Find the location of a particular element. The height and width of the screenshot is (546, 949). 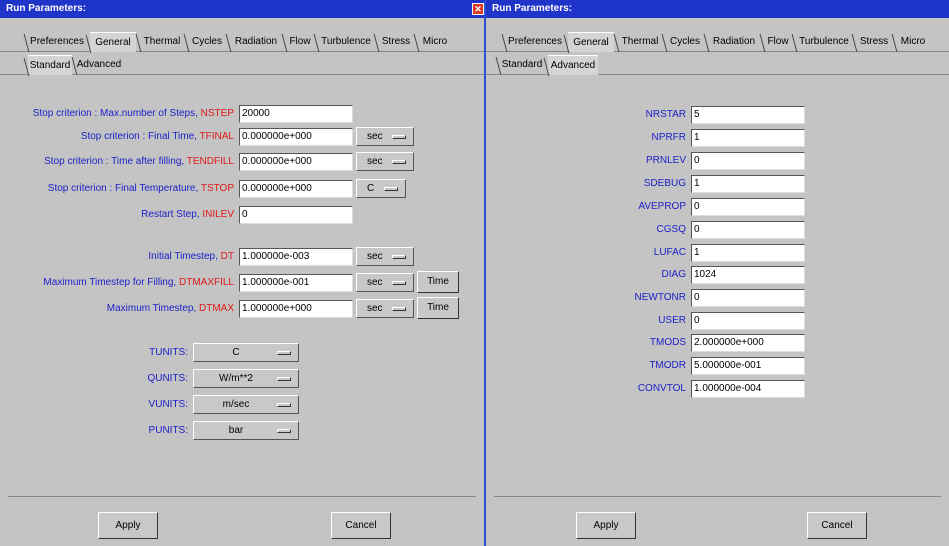

prnlev-label: PRNLEV is located at coordinates (665, 160).